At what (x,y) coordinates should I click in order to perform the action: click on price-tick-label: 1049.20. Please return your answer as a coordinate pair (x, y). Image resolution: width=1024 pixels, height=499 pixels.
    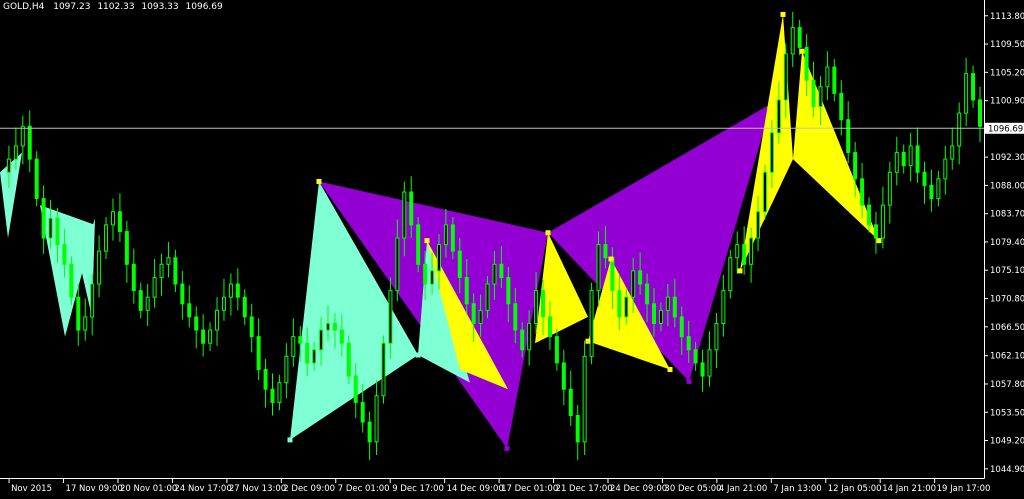
    Looking at the image, I should click on (1007, 442).